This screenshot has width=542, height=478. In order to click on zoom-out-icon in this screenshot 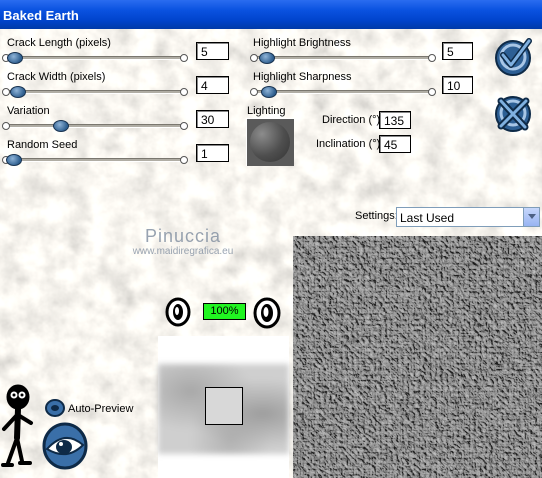, I will do `click(178, 312)`.